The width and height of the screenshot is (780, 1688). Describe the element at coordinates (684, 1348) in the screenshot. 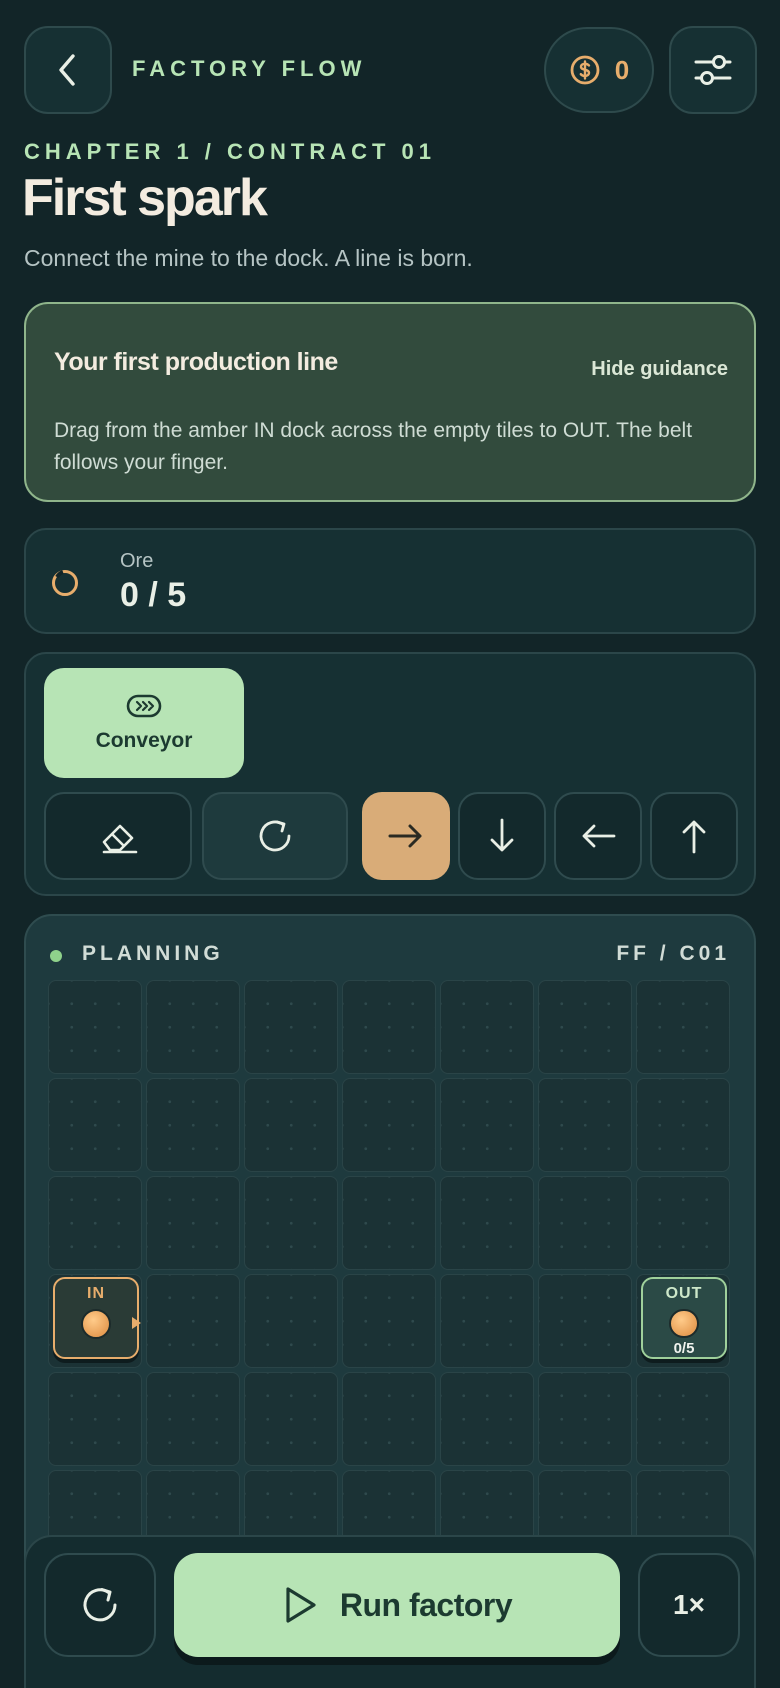

I see `out-dock-progress: 0/5` at that location.